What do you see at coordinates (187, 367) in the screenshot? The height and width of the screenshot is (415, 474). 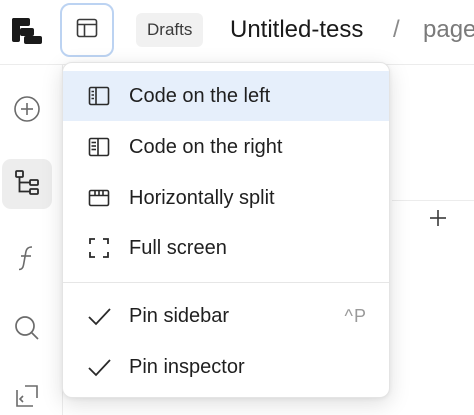 I see `menu-item-label: Pin inspector` at bounding box center [187, 367].